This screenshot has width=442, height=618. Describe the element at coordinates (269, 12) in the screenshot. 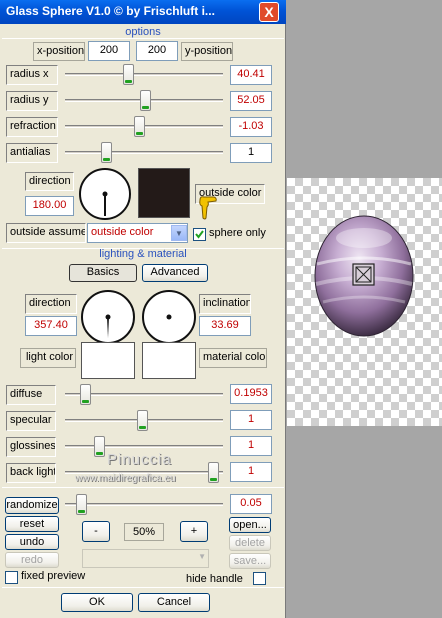

I see `close-button: X` at that location.